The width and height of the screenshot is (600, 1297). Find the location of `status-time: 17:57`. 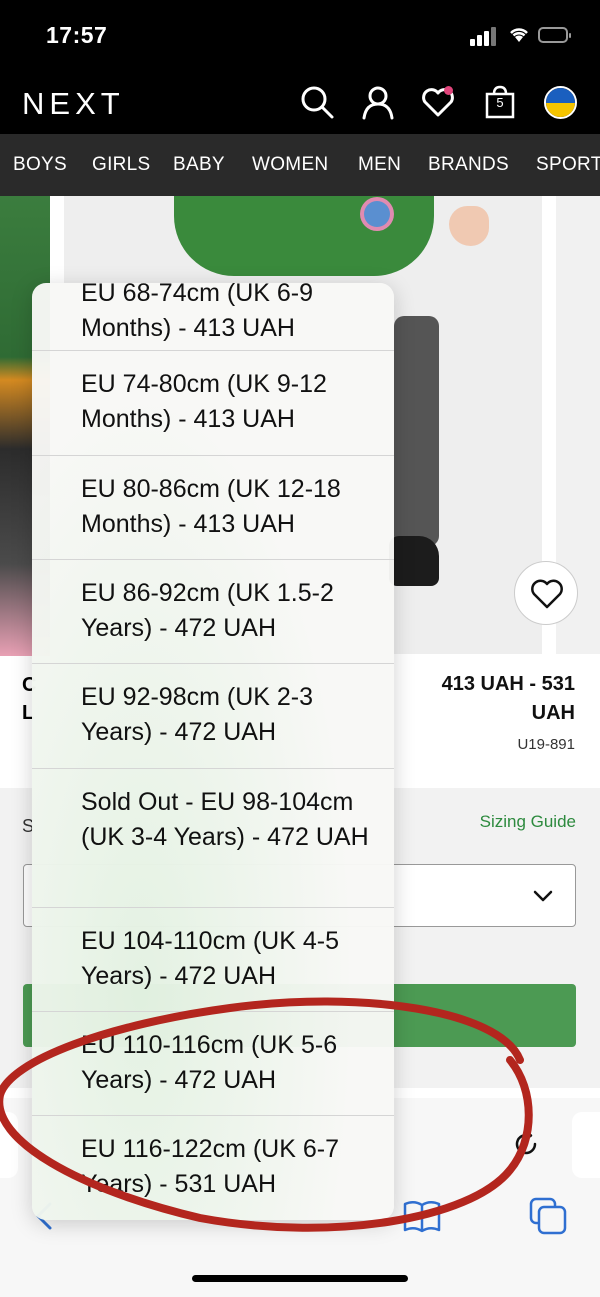

status-time: 17:57 is located at coordinates (77, 35).